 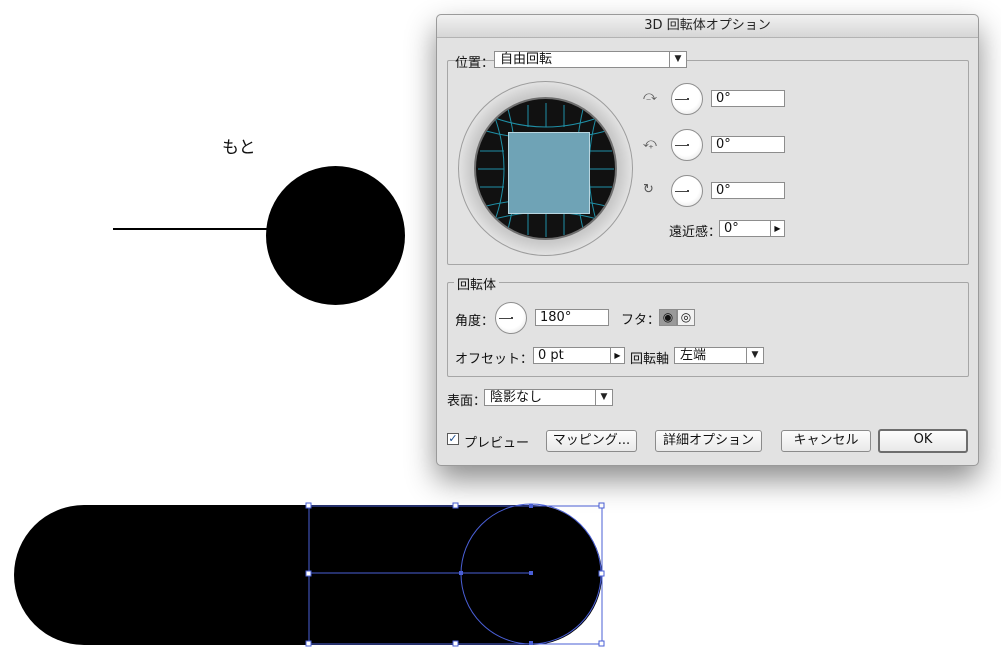 What do you see at coordinates (601, 643) in the screenshot?
I see `handle-br` at bounding box center [601, 643].